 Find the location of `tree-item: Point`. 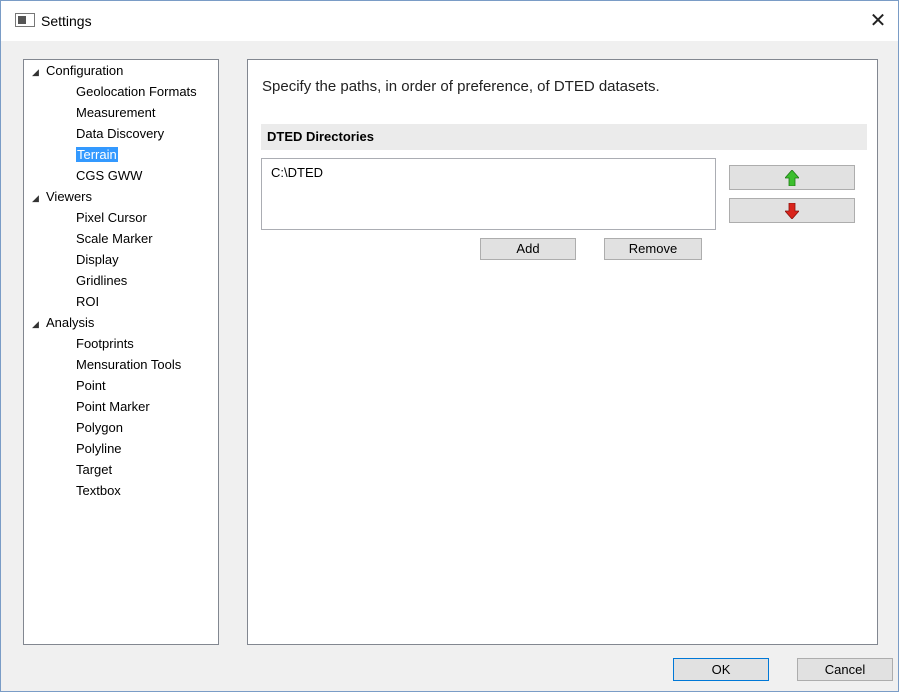

tree-item: Point is located at coordinates (91, 385).